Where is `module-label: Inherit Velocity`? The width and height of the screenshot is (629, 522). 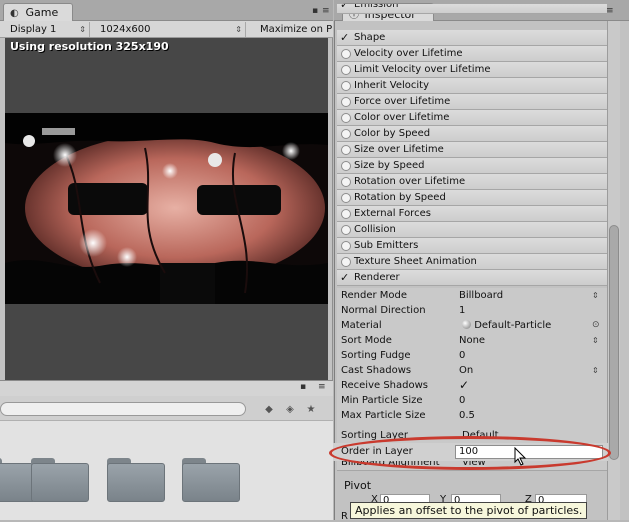
module-label: Inherit Velocity is located at coordinates (391, 85).